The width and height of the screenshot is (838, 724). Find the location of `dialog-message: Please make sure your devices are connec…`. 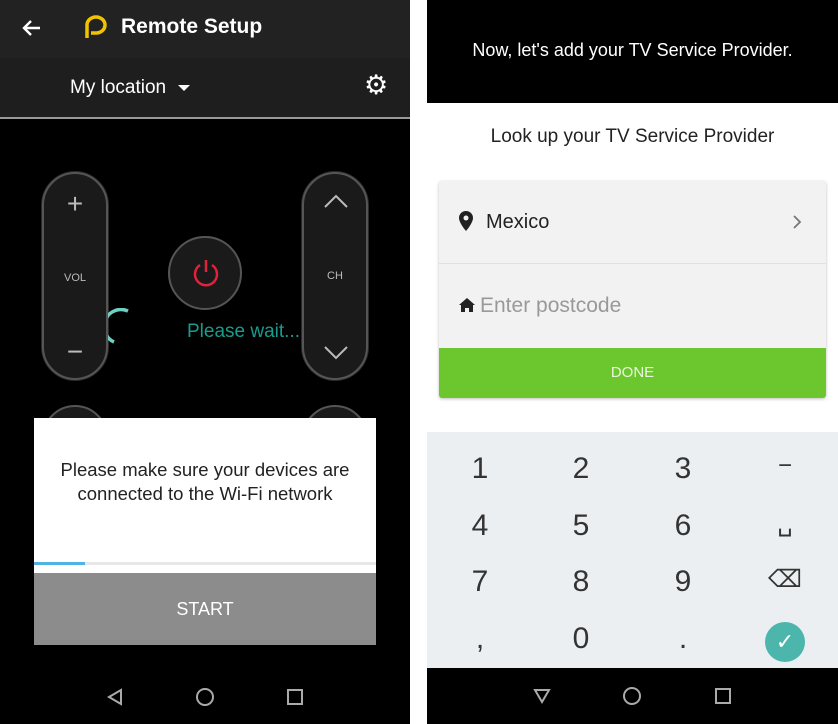

dialog-message: Please make sure your devices are connec… is located at coordinates (205, 481).